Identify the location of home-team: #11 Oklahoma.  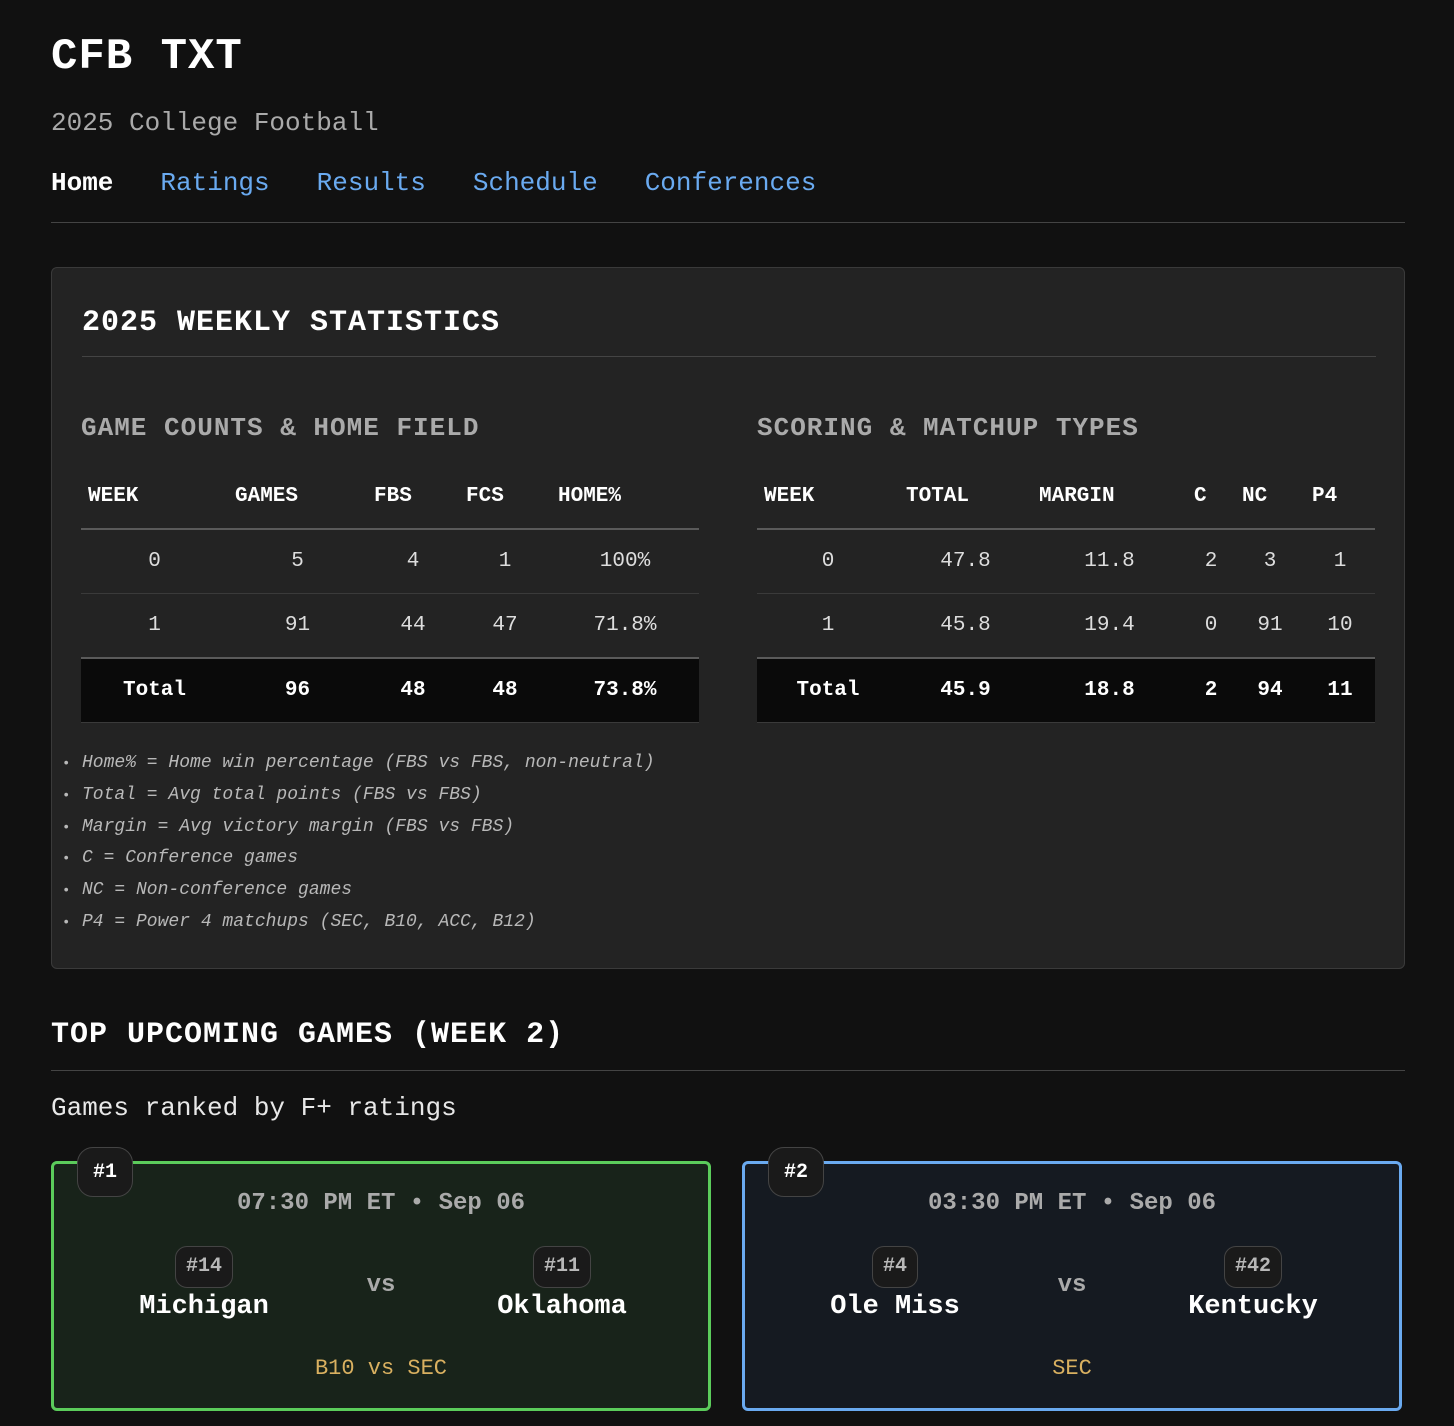
(562, 1284).